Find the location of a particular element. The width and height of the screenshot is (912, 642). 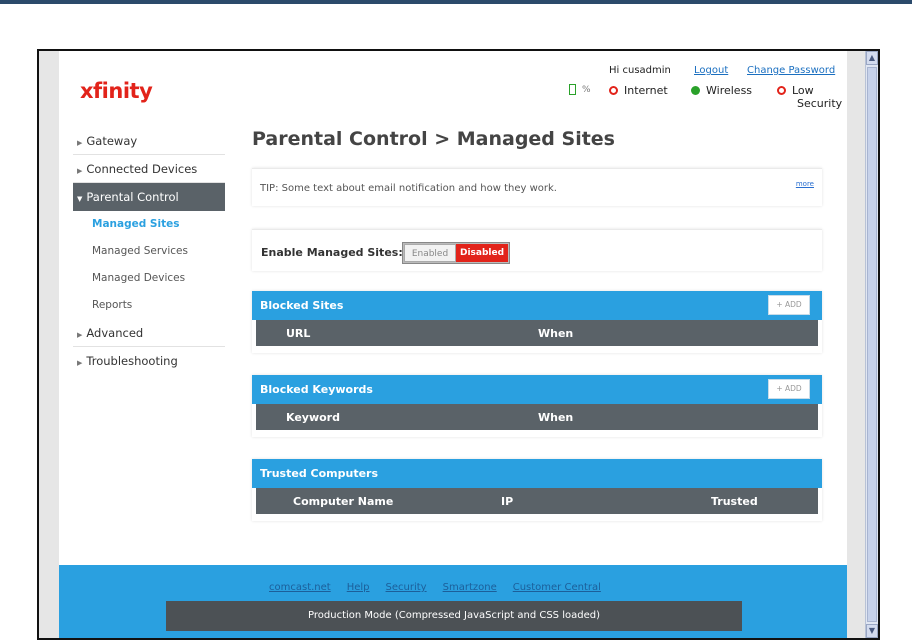

nav-item-troubleshooting: ▶ Troubleshooting is located at coordinates (149, 361).